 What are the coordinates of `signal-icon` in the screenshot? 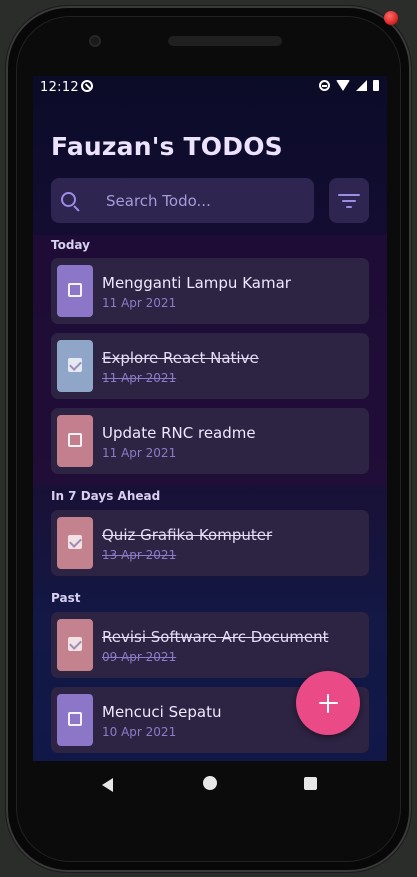 It's located at (361, 85).